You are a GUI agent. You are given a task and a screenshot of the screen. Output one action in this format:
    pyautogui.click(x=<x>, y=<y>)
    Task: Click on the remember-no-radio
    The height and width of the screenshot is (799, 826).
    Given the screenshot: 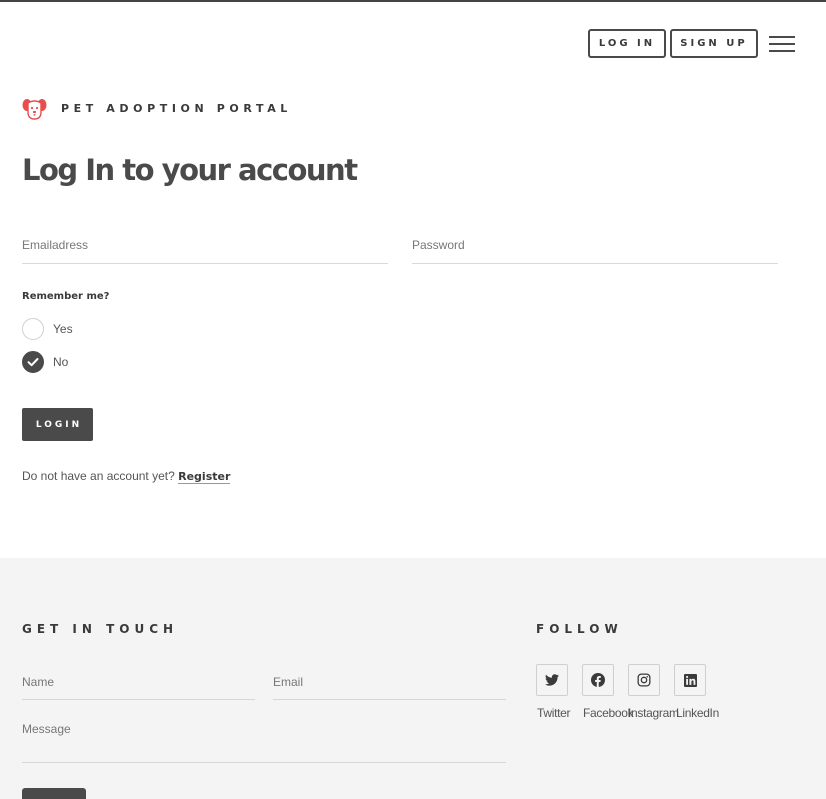 What is the action you would take?
    pyautogui.click(x=33, y=362)
    